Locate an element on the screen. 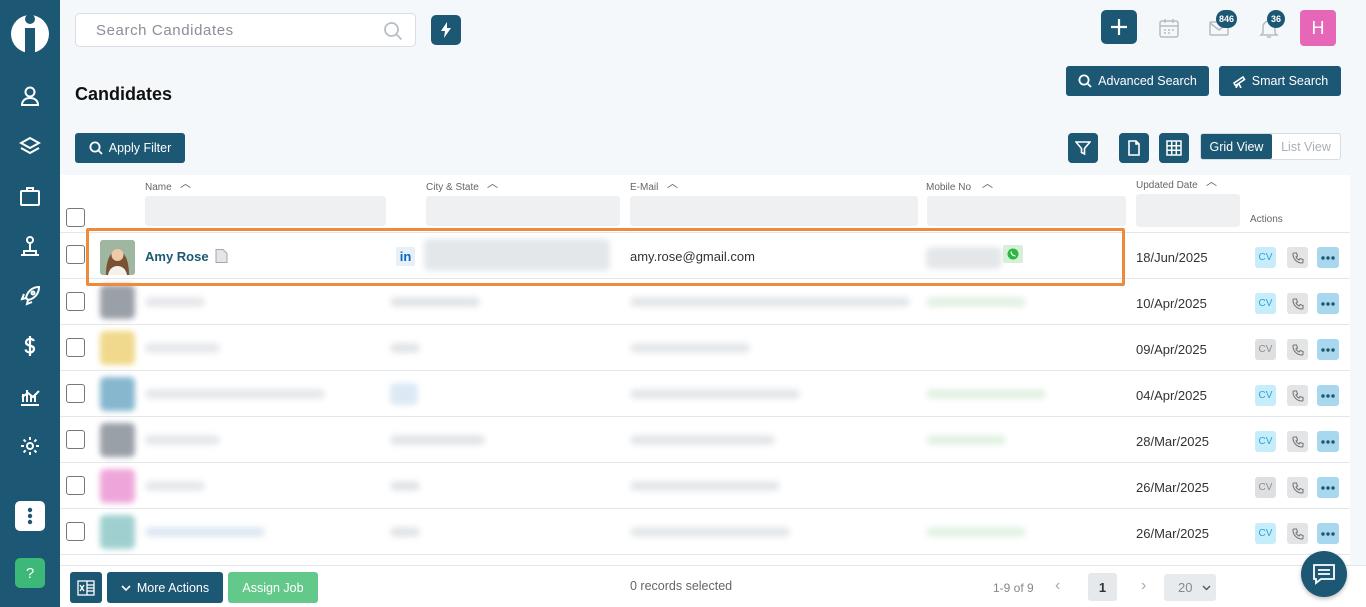 The height and width of the screenshot is (607, 1366). org-chart-icon is located at coordinates (30, 246).